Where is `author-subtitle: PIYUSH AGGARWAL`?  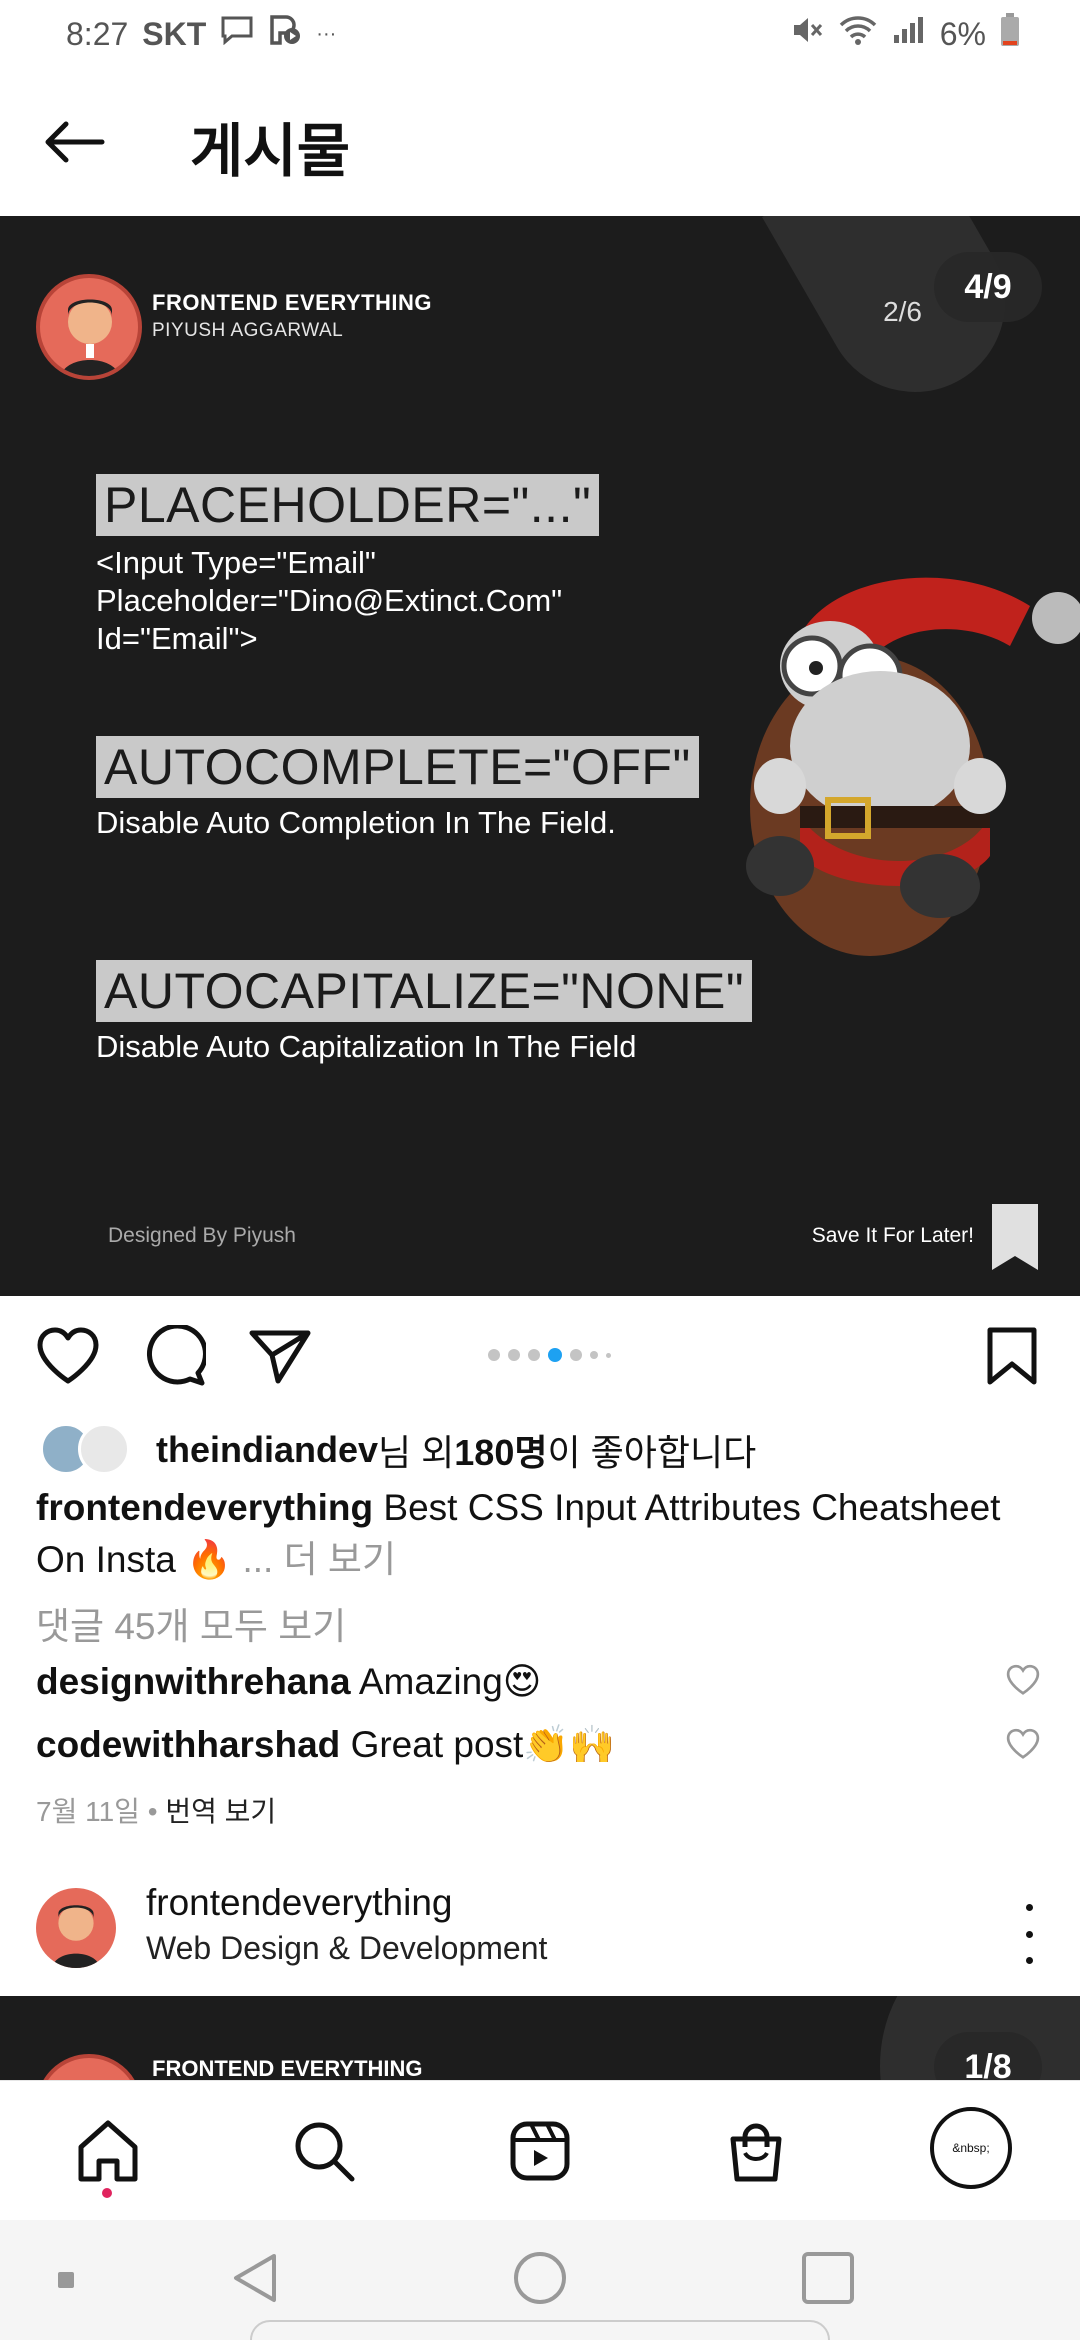
author-subtitle: PIYUSH AGGARWAL is located at coordinates (248, 330).